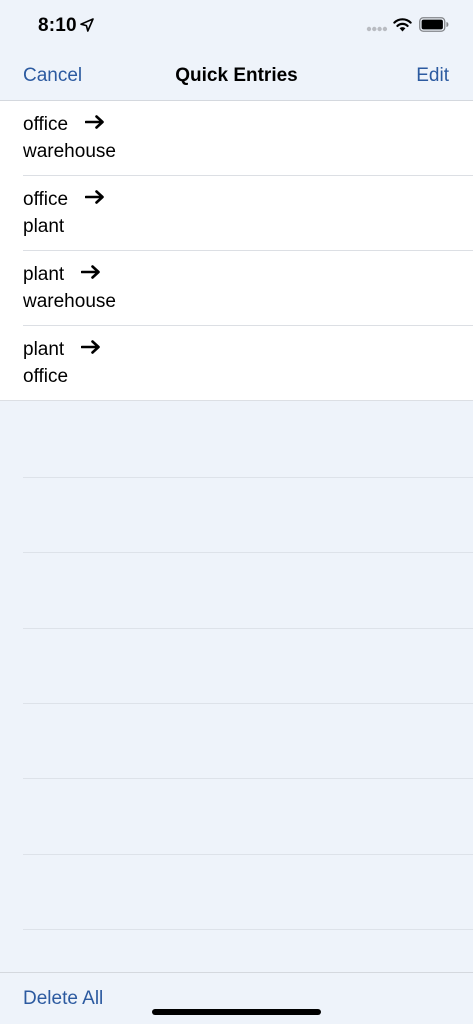  Describe the element at coordinates (402, 25) in the screenshot. I see `wifi-icon` at that location.